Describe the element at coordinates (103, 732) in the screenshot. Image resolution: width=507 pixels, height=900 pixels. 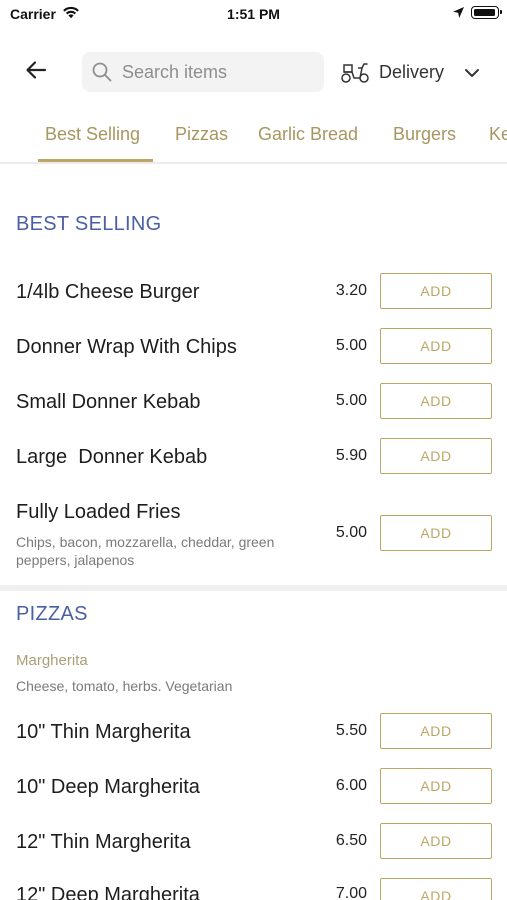
I see `item-name: 10" Thin Margherita` at that location.